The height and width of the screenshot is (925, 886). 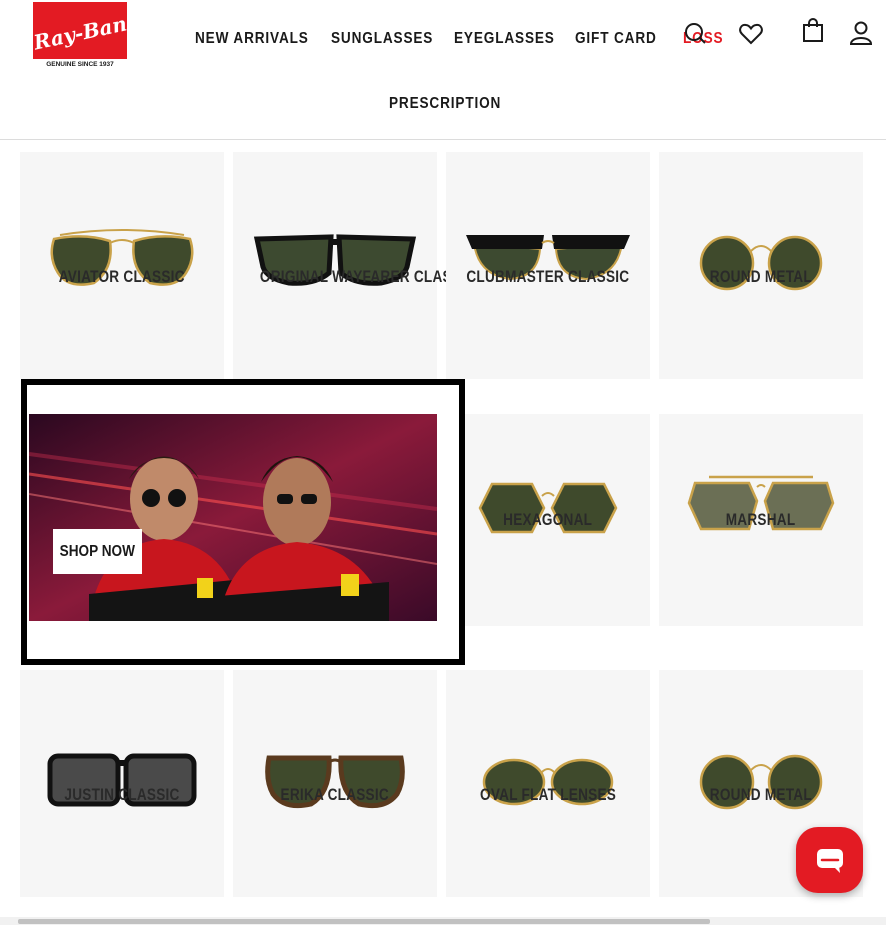 I want to click on oval-glasses-image, so click(x=548, y=782).